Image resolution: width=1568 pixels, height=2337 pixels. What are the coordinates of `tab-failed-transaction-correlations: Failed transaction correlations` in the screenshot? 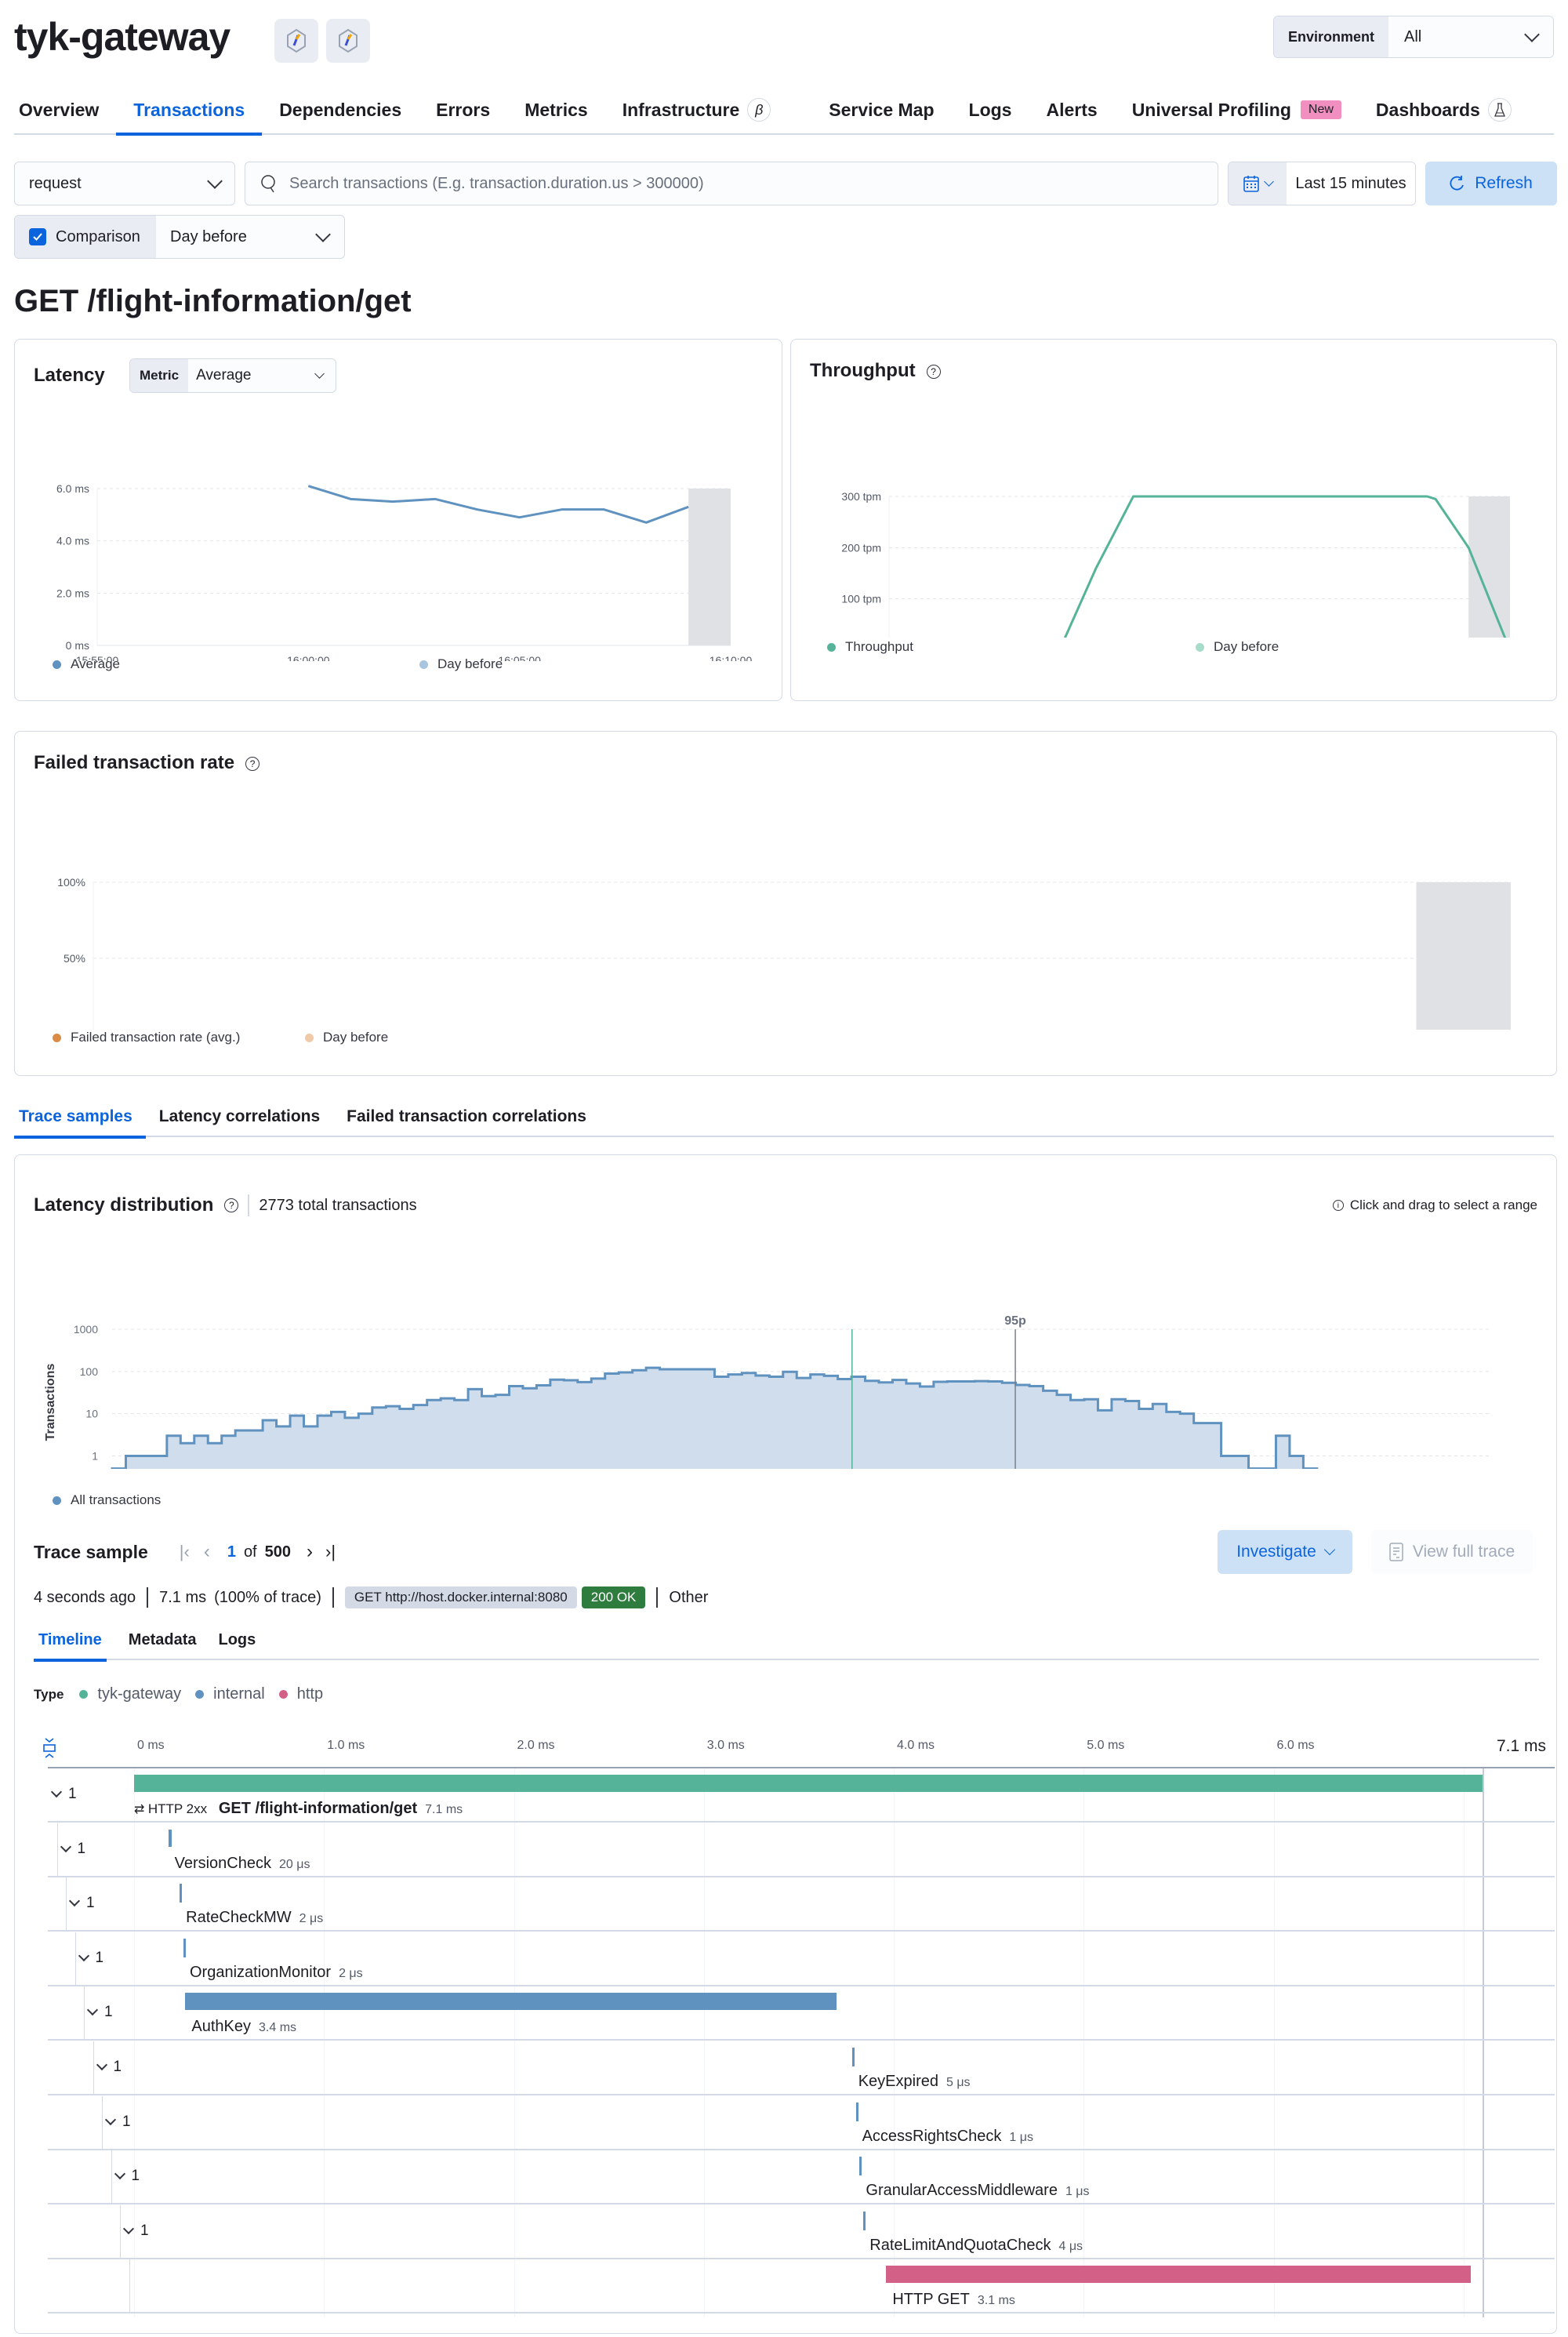 It's located at (466, 1116).